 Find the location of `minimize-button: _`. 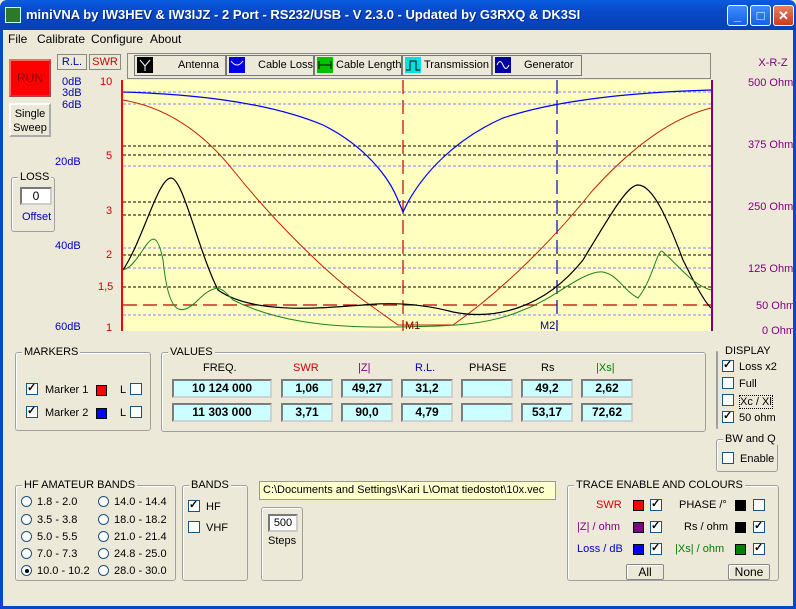

minimize-button: _ is located at coordinates (737, 15).